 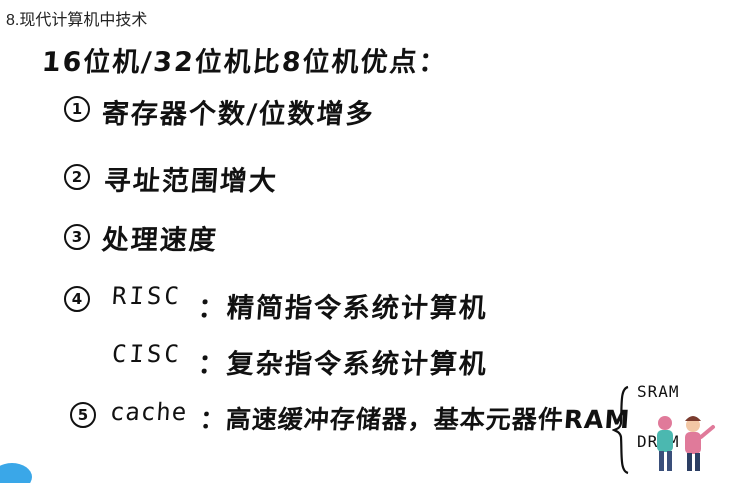 I want to click on notes-heading: 16位机/32位机比8位机优点：, so click(x=244, y=62).